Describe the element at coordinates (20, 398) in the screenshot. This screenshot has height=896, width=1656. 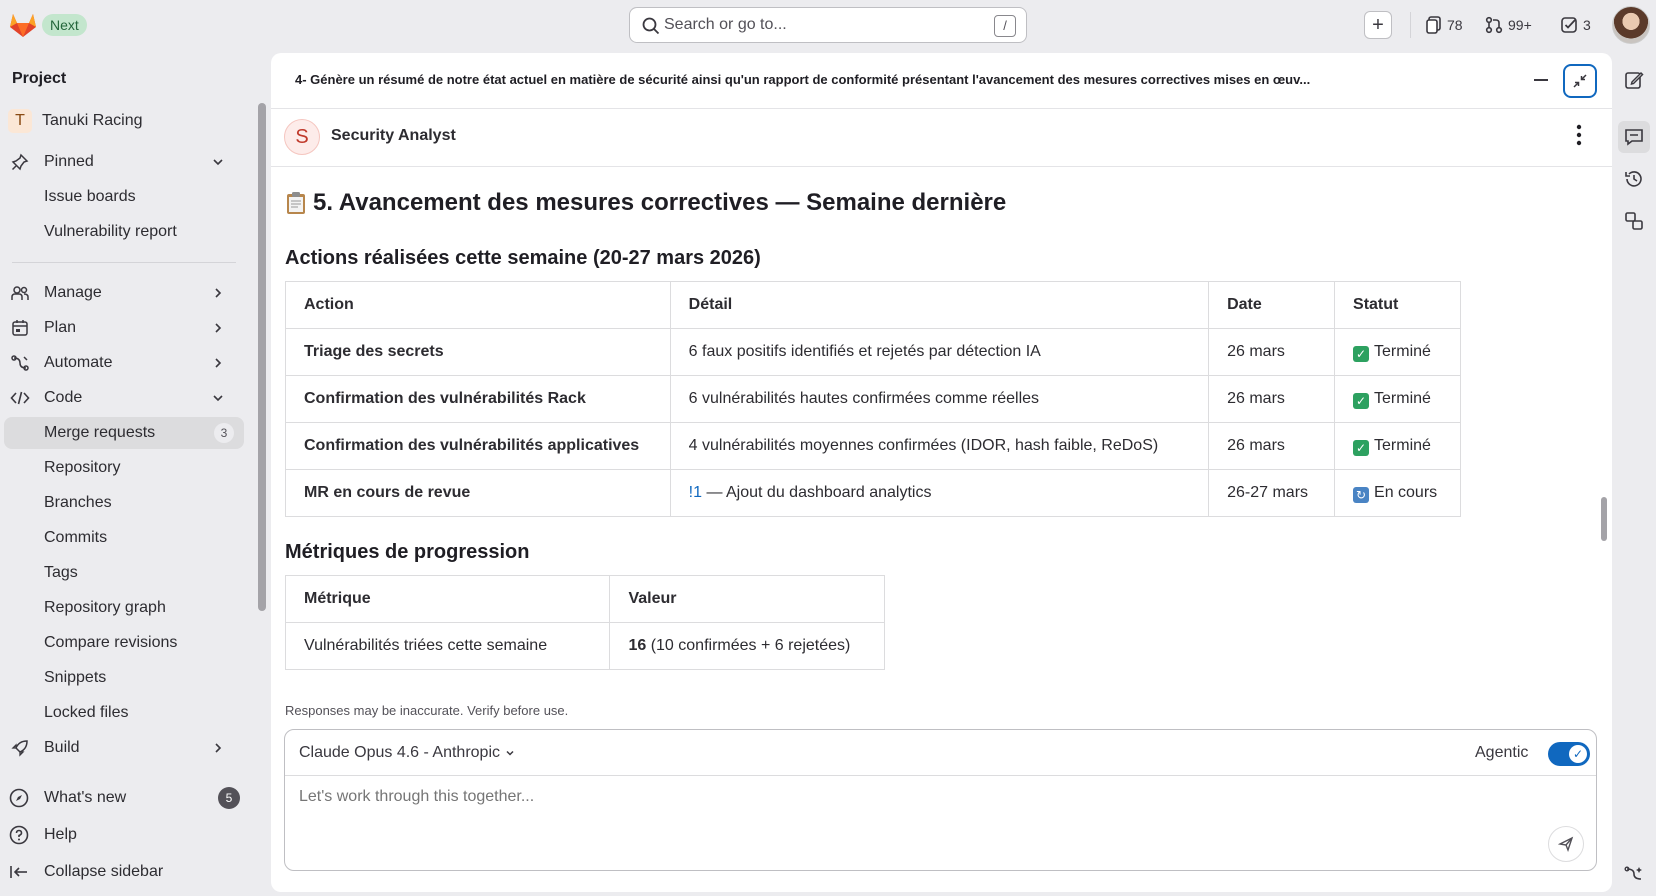
I see `code-icon` at that location.